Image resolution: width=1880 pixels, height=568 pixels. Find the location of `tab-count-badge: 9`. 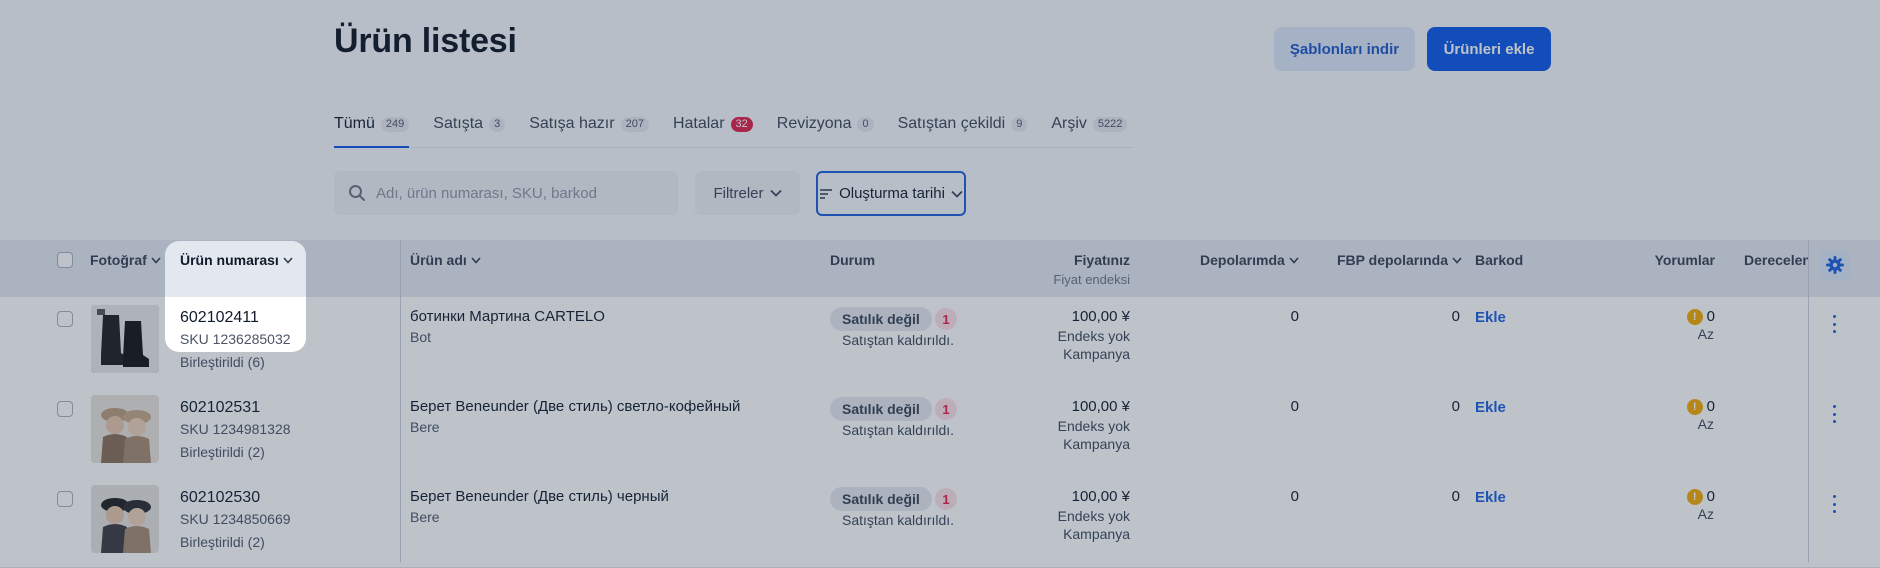

tab-count-badge: 9 is located at coordinates (1019, 124).